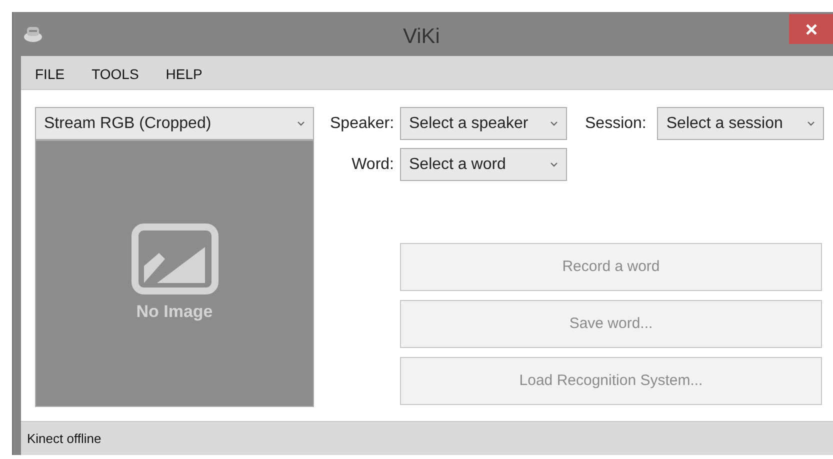 Image resolution: width=833 pixels, height=459 pixels. What do you see at coordinates (33, 34) in the screenshot?
I see `app-logo-icon` at bounding box center [33, 34].